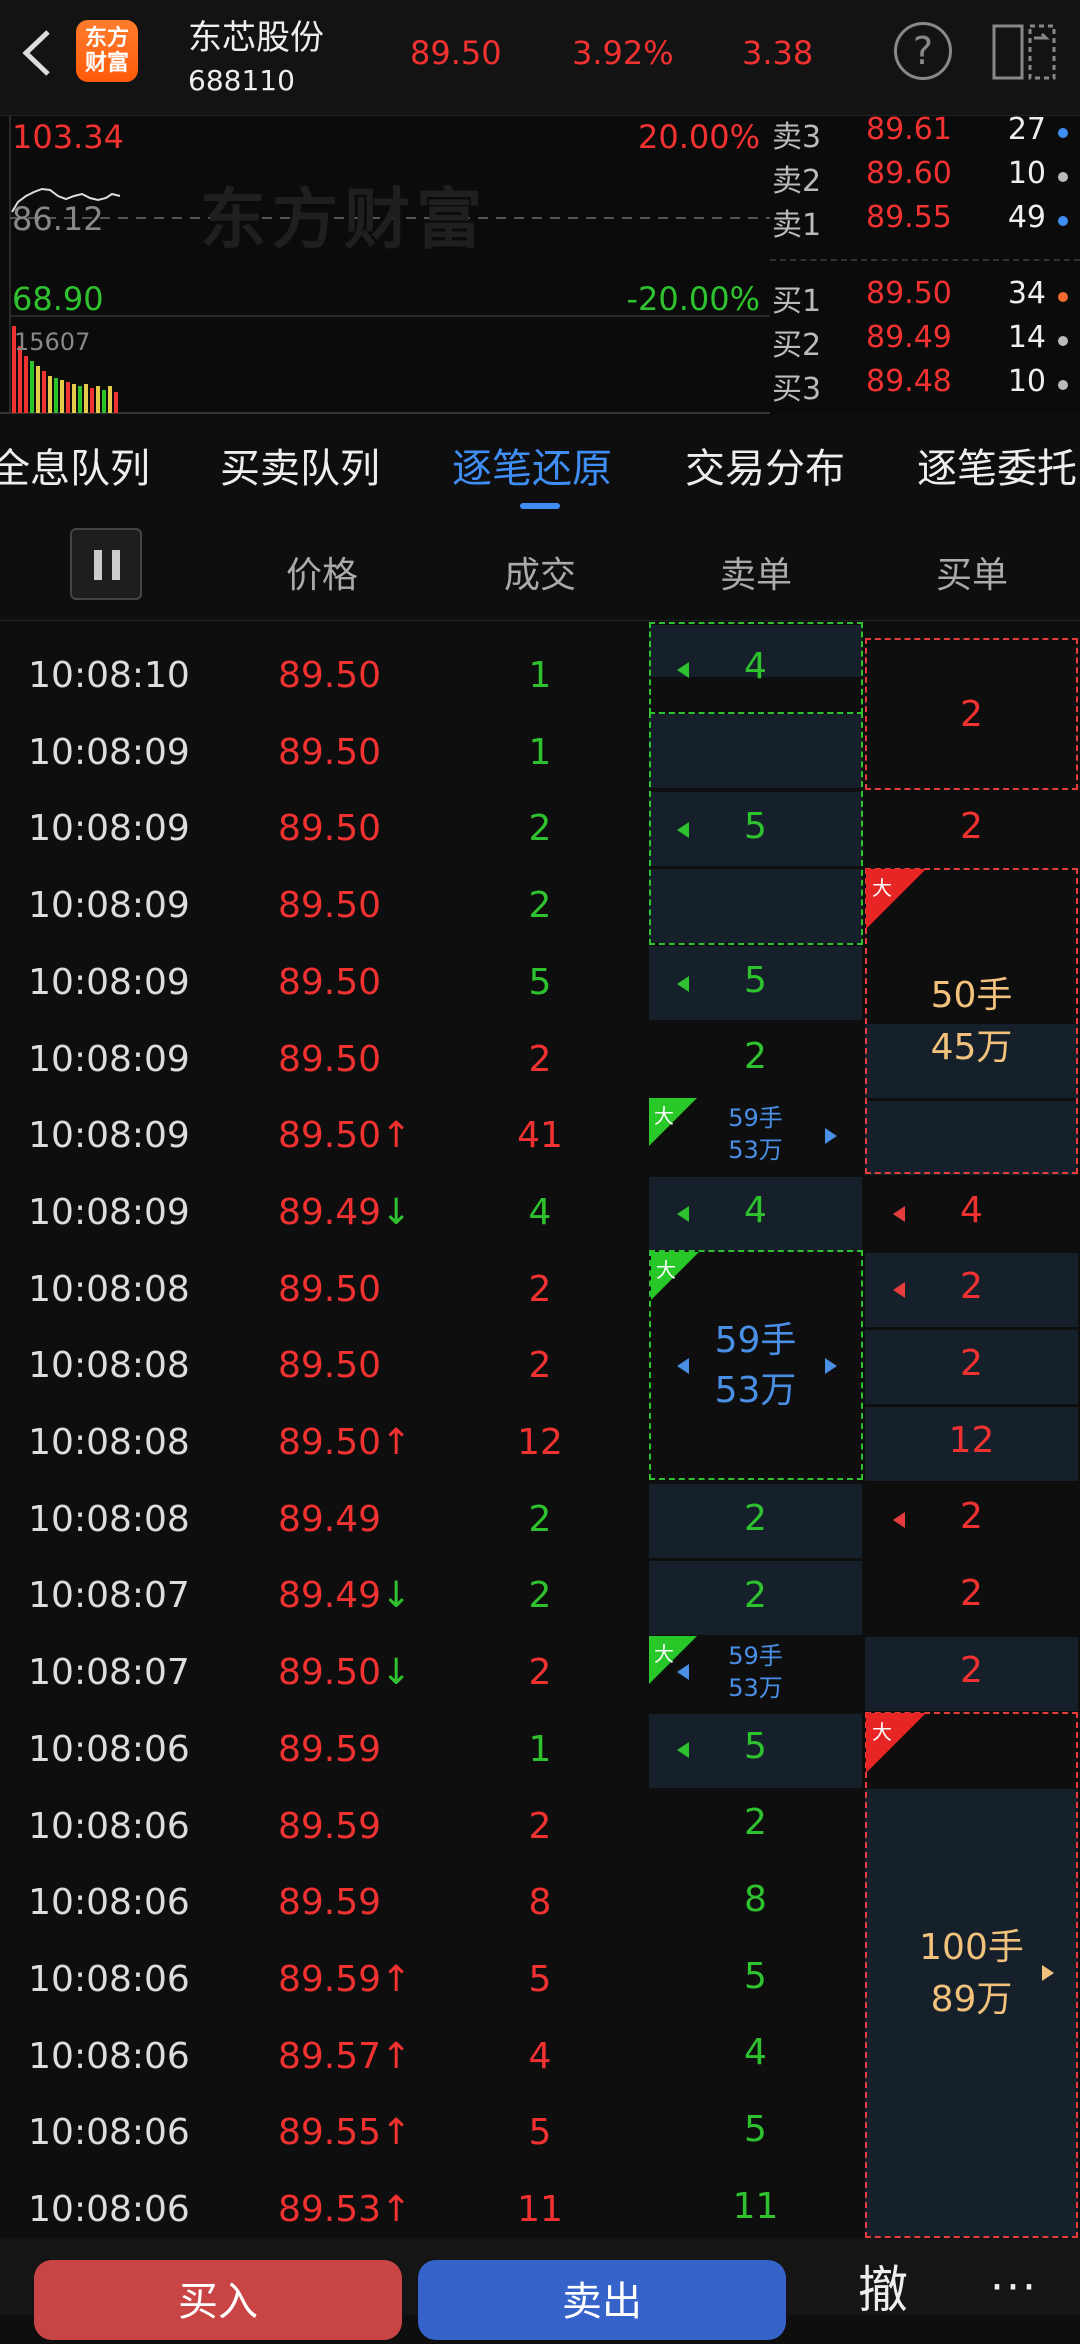  I want to click on buy-button: 买入, so click(218, 2300).